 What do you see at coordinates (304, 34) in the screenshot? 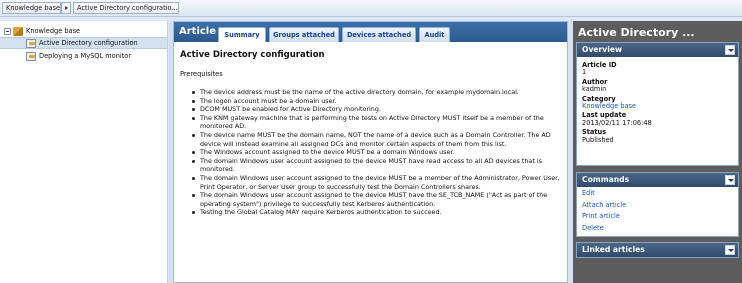
I see `tab-groups-attached: Groups attached` at bounding box center [304, 34].